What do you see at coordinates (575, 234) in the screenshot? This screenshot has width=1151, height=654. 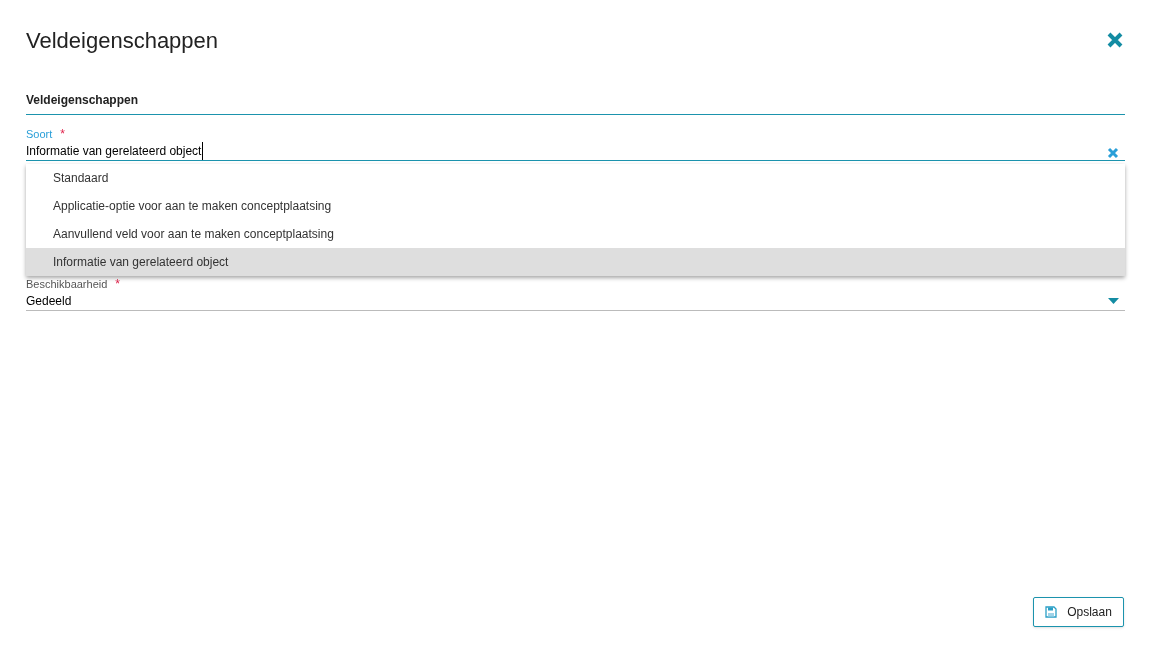 I see `dropdown-option: Aanvullend veld voor aan te maken conceptplaatsing` at bounding box center [575, 234].